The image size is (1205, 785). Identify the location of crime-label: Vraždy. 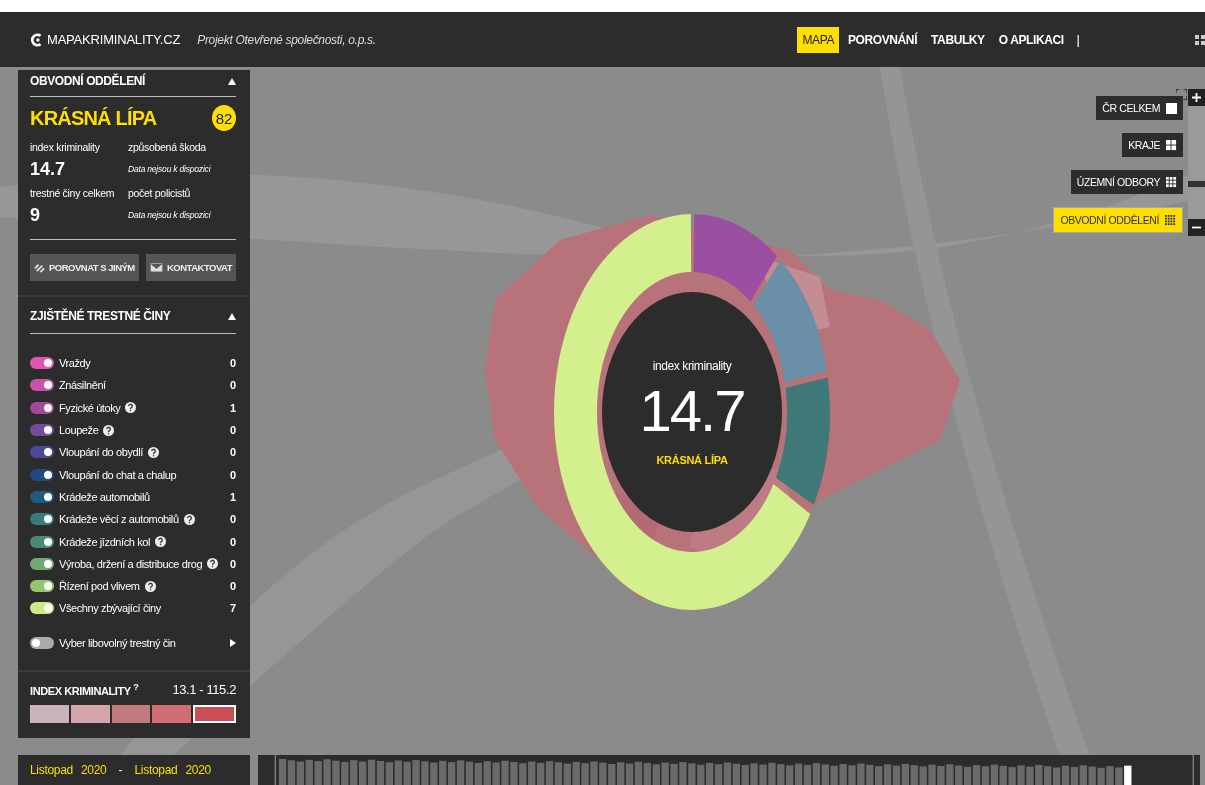
(75, 363).